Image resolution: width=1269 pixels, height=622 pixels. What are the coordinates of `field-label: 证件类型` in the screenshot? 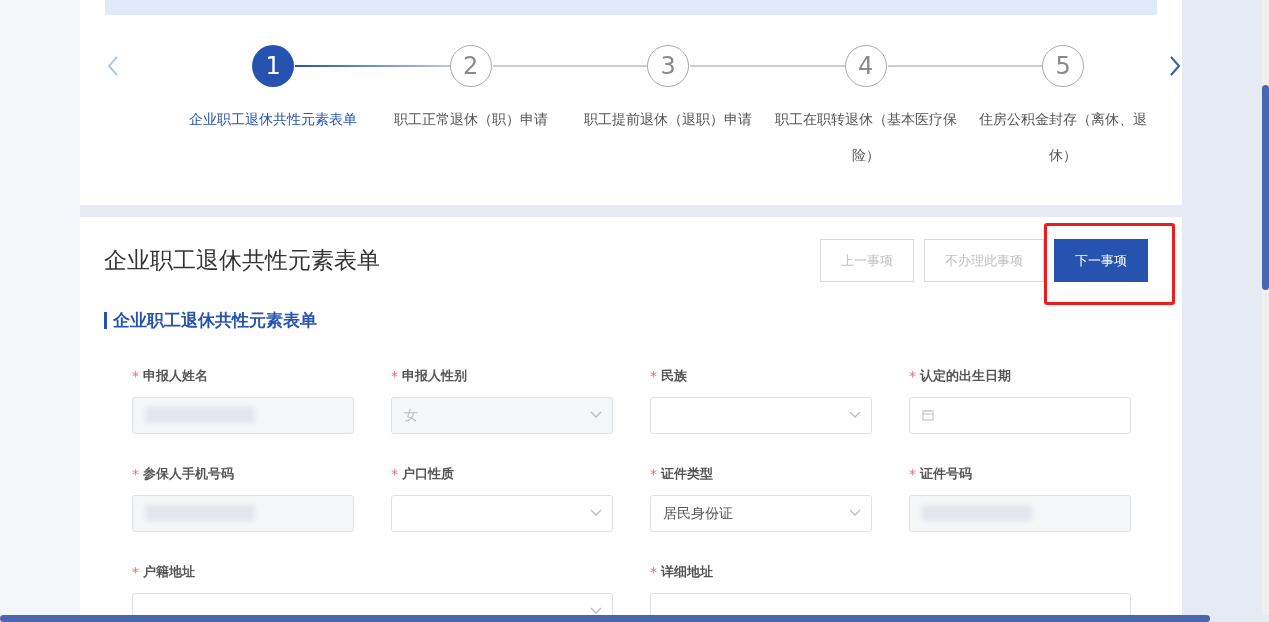 It's located at (687, 474).